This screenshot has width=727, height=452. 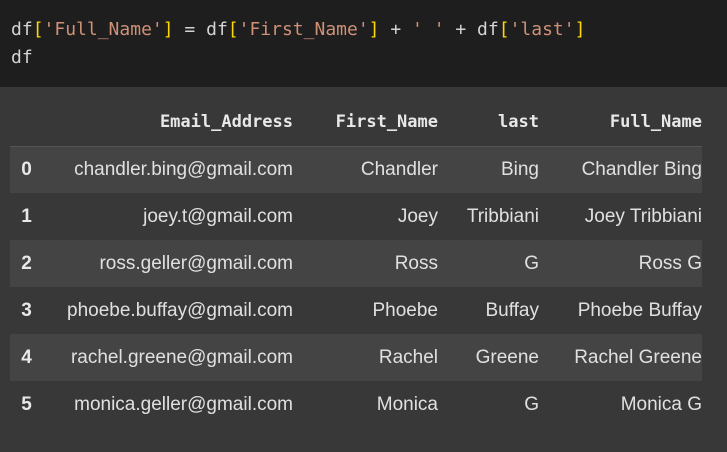 What do you see at coordinates (26, 169) in the screenshot?
I see `row-index: 0` at bounding box center [26, 169].